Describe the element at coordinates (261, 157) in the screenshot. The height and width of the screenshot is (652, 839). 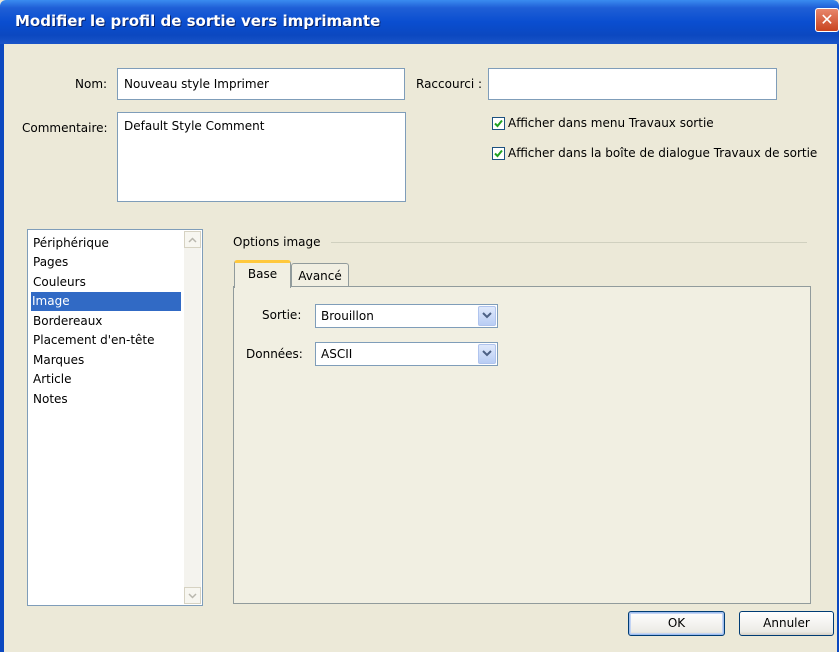
I see `commentaire-field: Default Style Comment` at that location.